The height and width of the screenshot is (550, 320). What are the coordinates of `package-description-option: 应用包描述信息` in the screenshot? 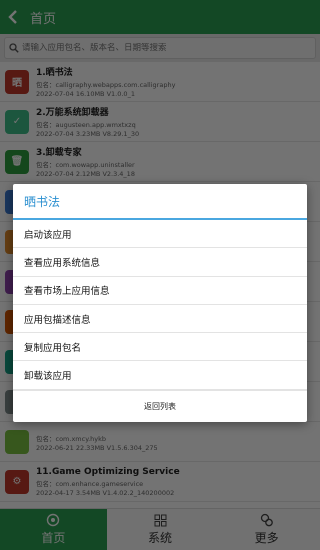 It's located at (160, 319).